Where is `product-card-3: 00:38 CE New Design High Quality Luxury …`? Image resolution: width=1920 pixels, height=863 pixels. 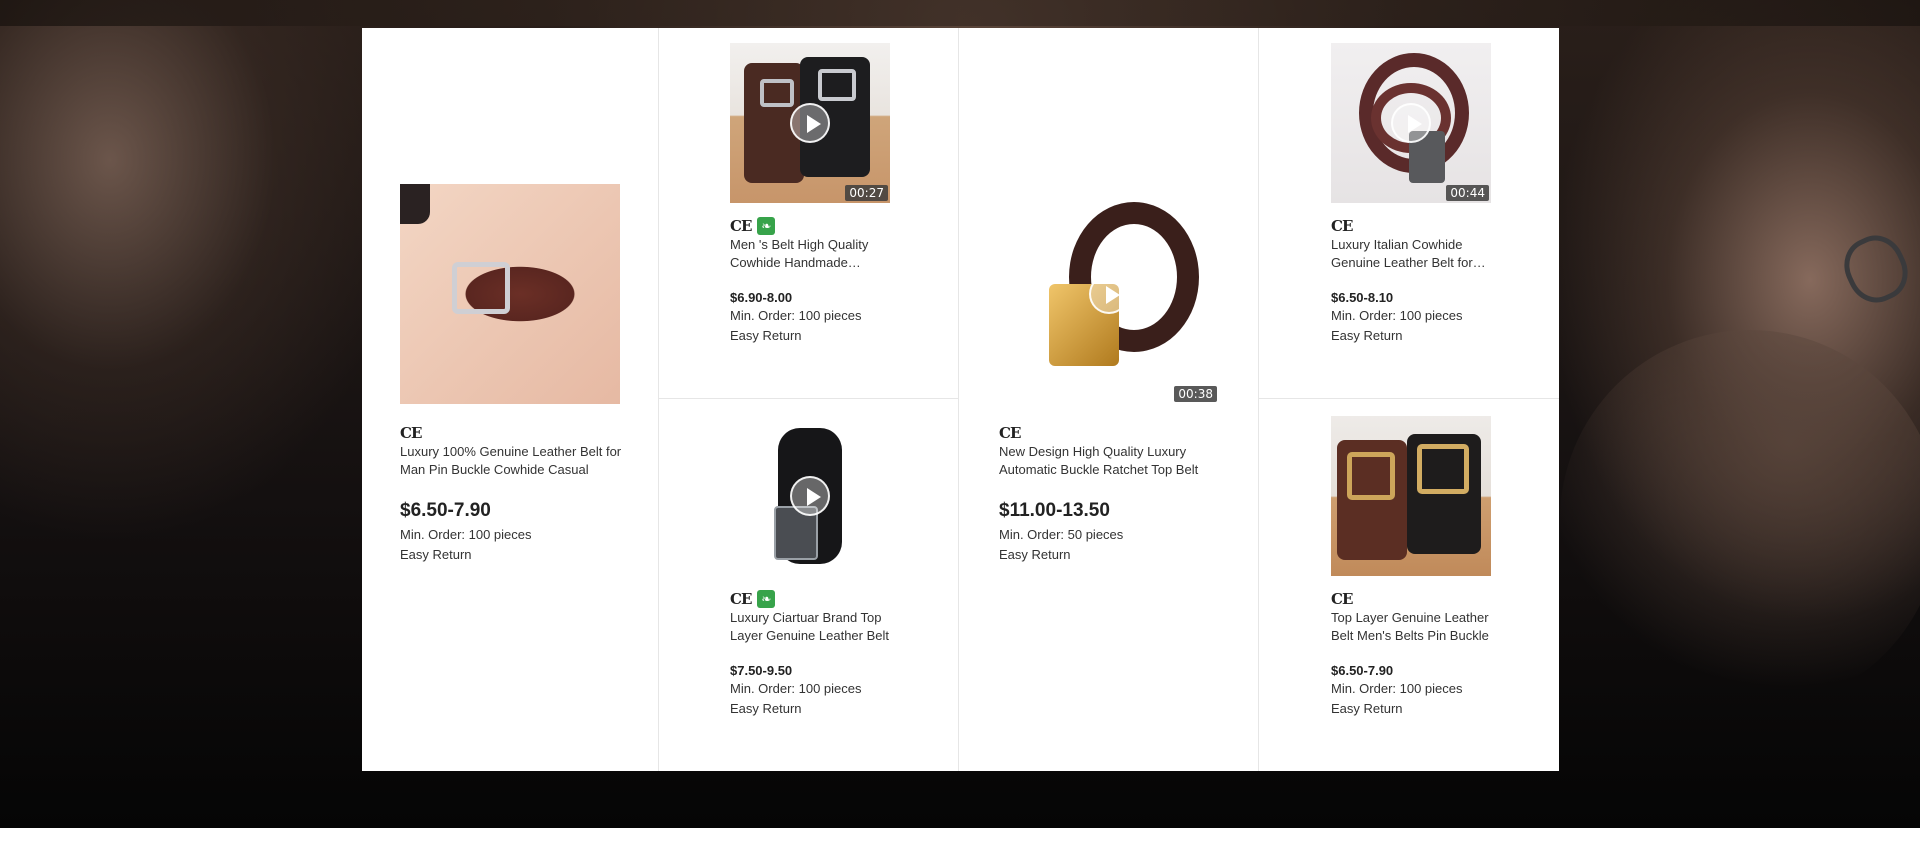 product-card-3: 00:38 CE New Design High Quality Luxury … is located at coordinates (1109, 399).